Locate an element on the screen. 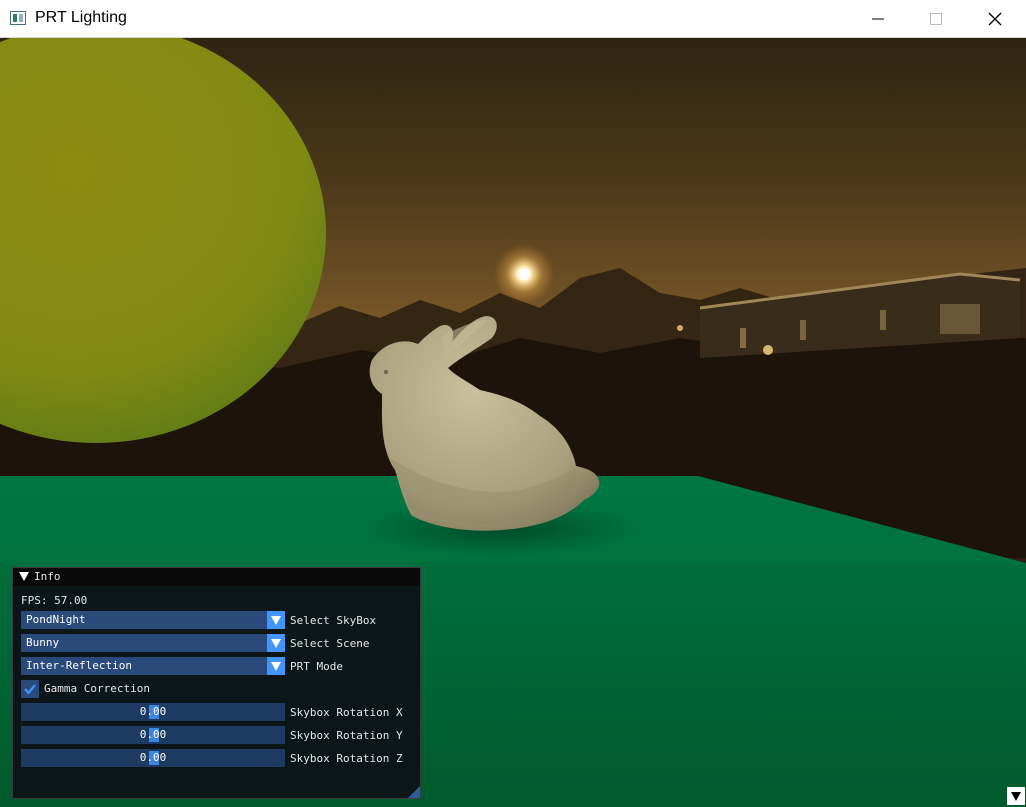 Image resolution: width=1026 pixels, height=807 pixels. skybox-rotation-y-value: 0.00 is located at coordinates (153, 734).